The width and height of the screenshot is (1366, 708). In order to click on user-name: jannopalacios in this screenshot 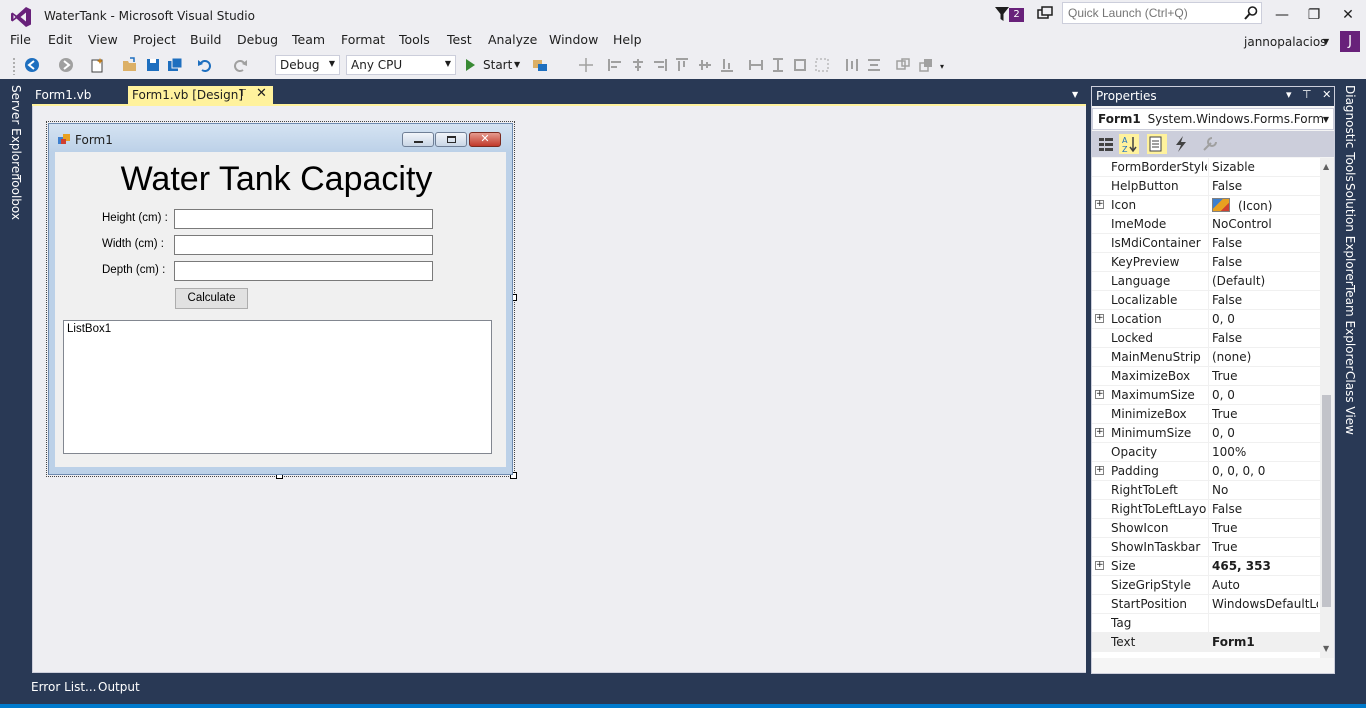, I will do `click(1285, 42)`.